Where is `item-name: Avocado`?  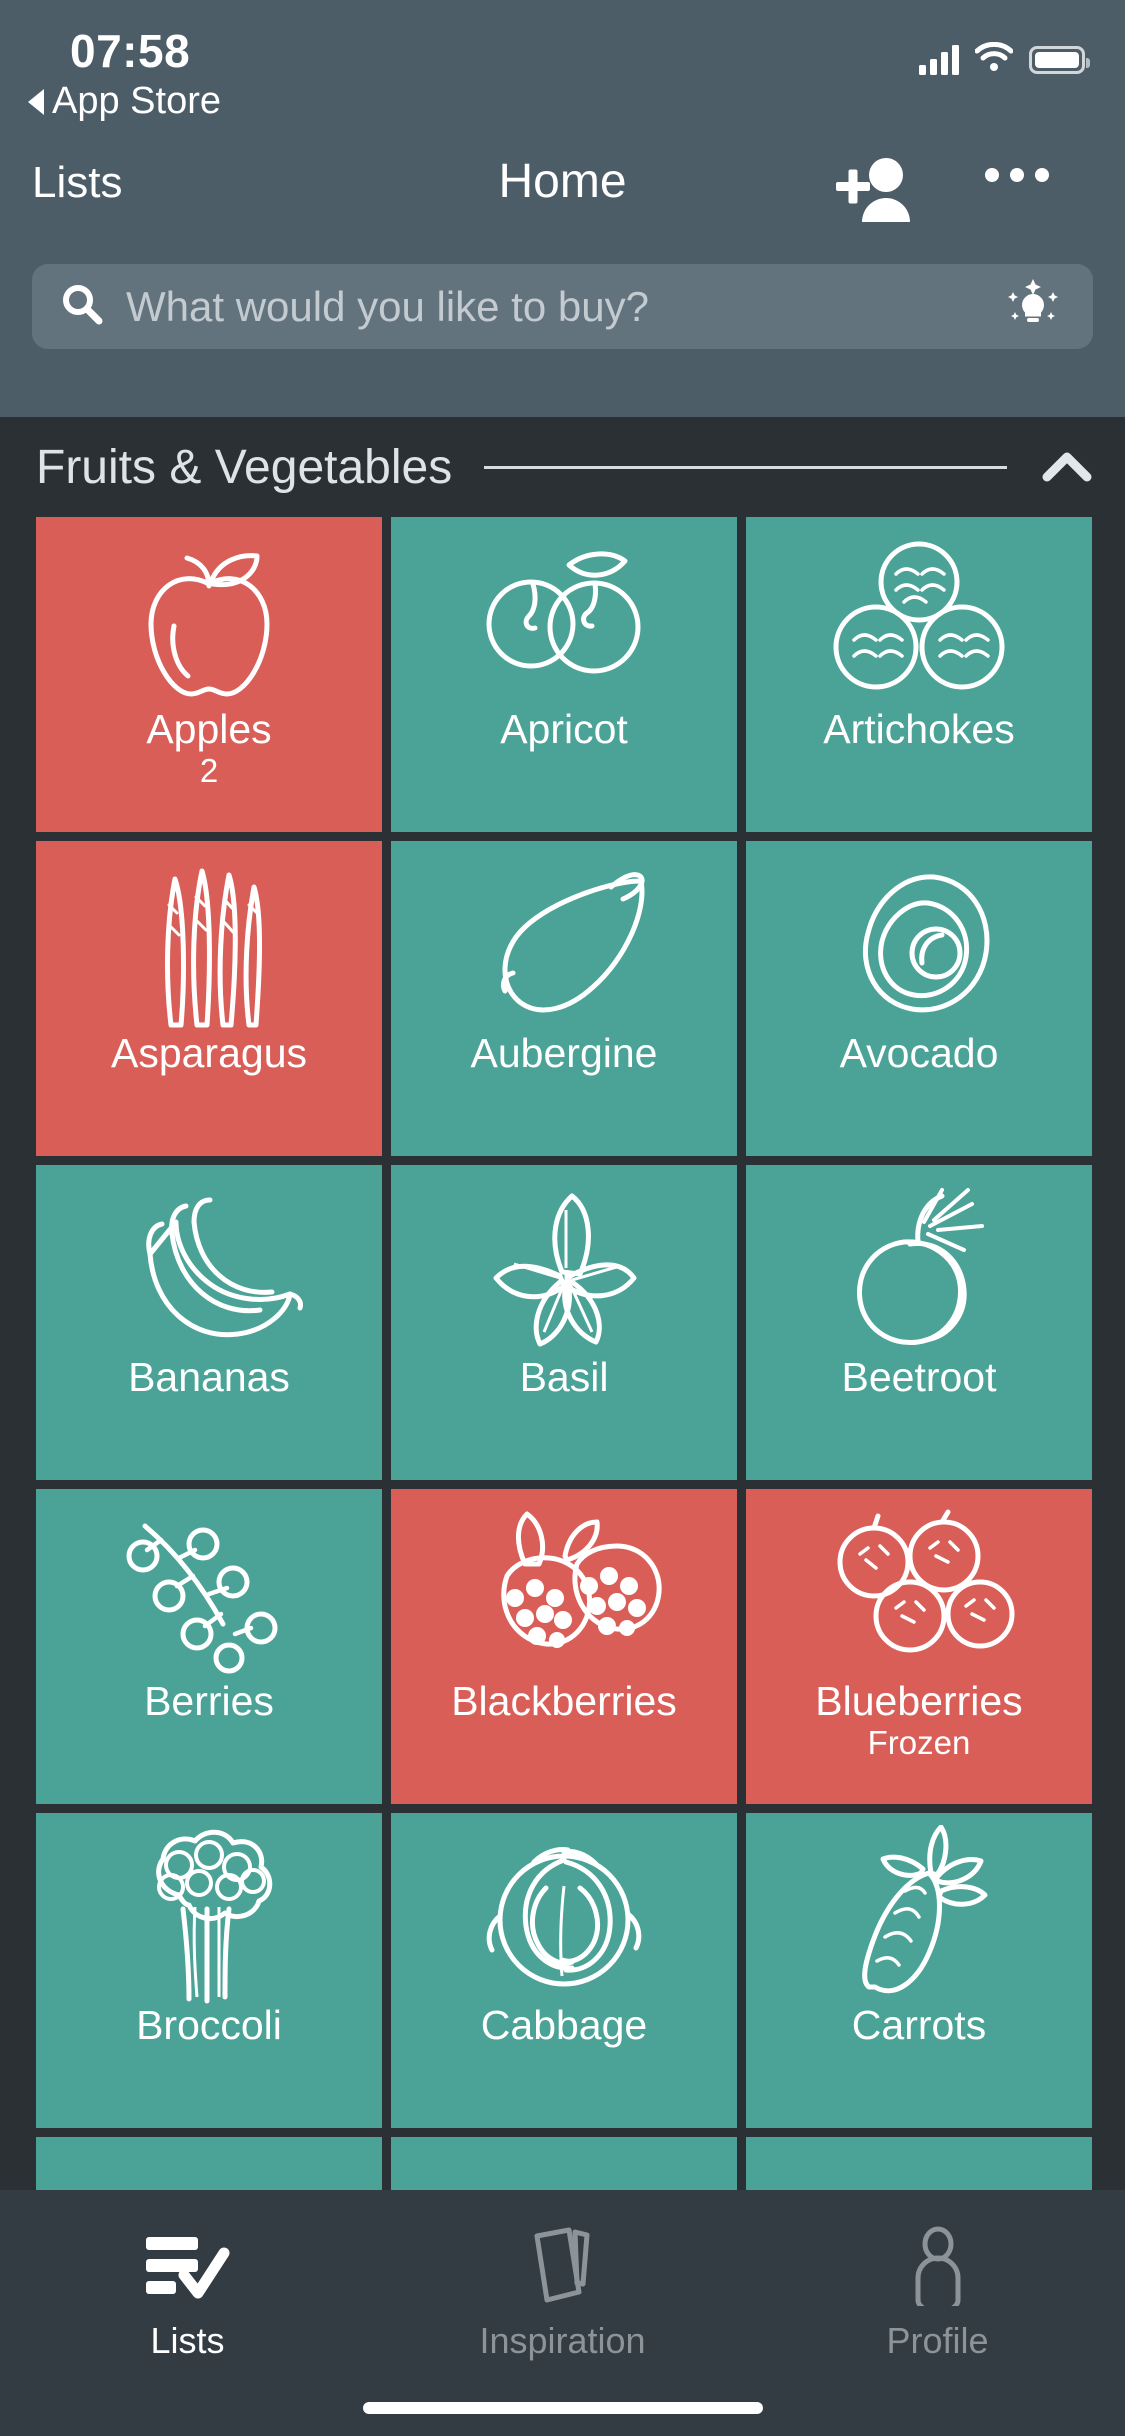
item-name: Avocado is located at coordinates (919, 1053).